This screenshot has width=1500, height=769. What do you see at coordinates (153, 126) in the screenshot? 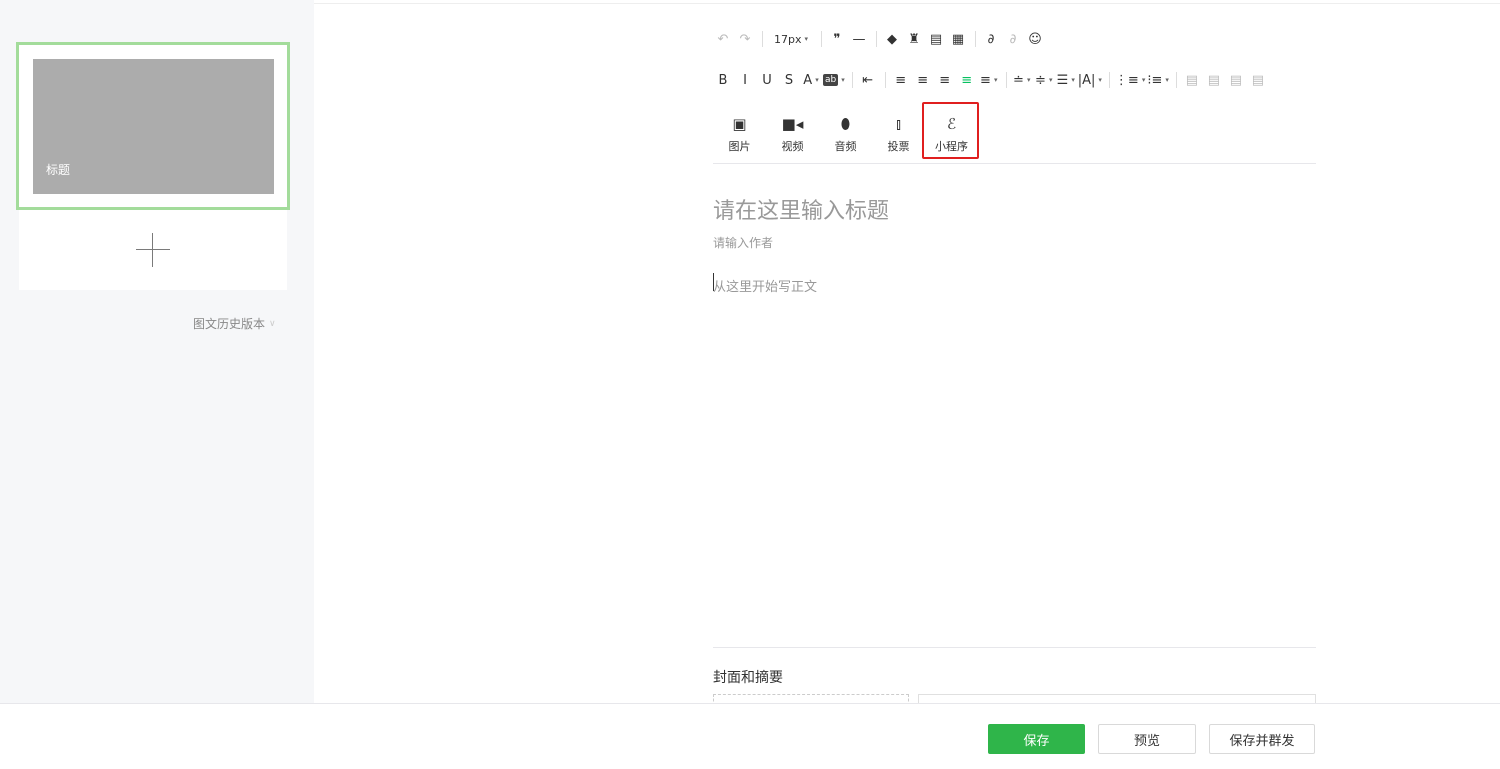
I see `article-card-selected: 标题` at bounding box center [153, 126].